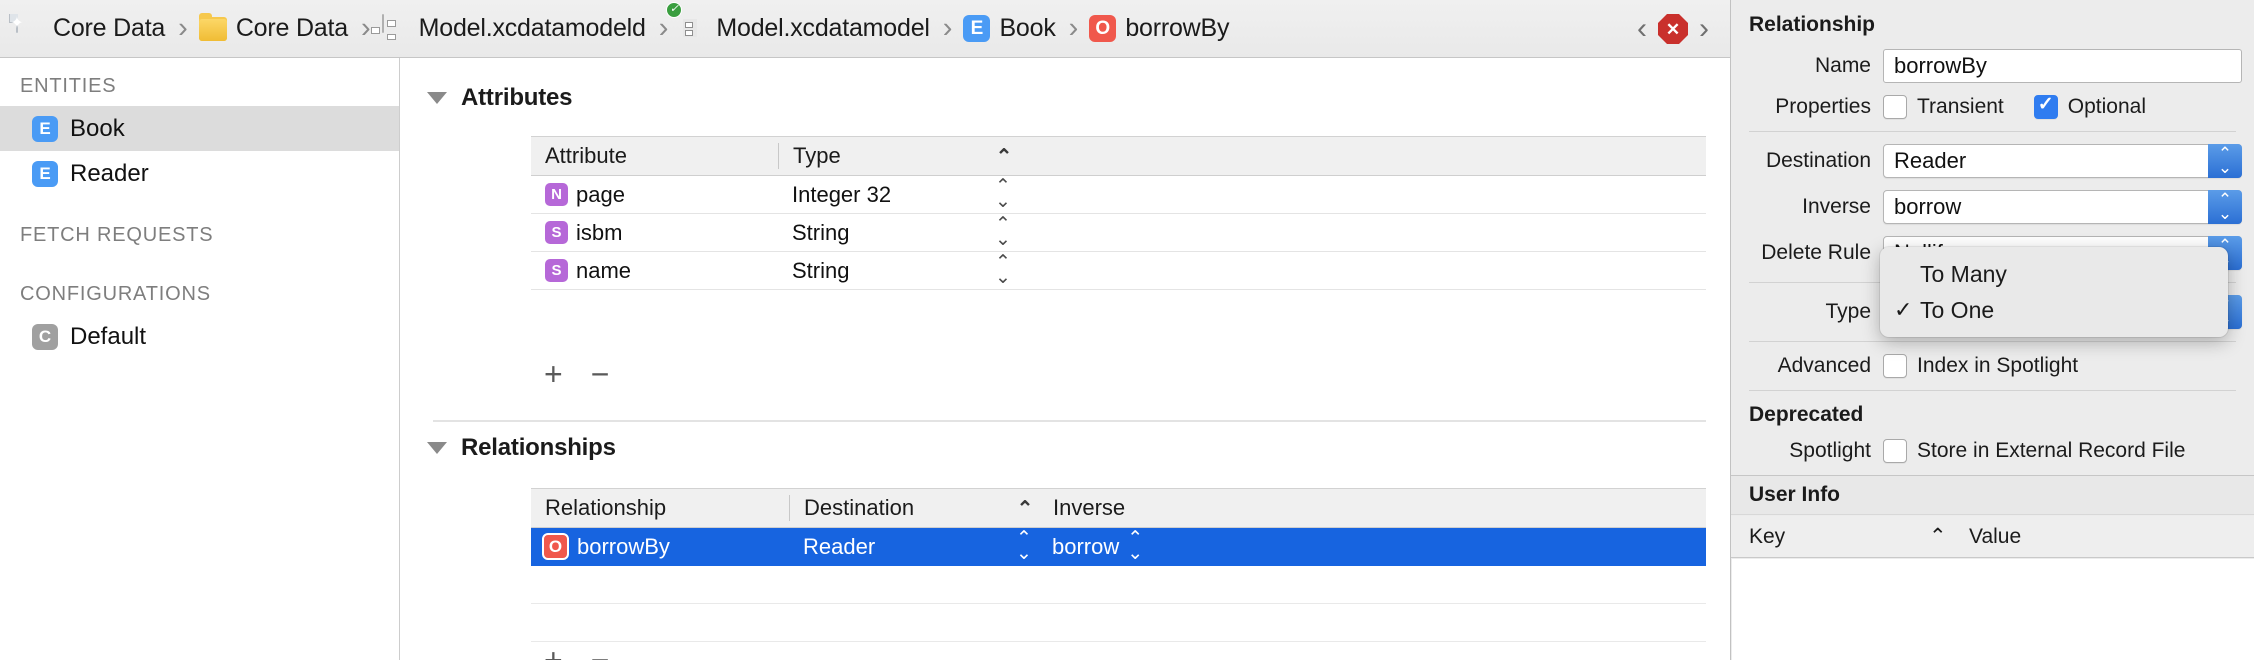 This screenshot has width=2254, height=660. What do you see at coordinates (1997, 366) in the screenshot?
I see `index-in-spotlight-label: Index in Spotlight` at bounding box center [1997, 366].